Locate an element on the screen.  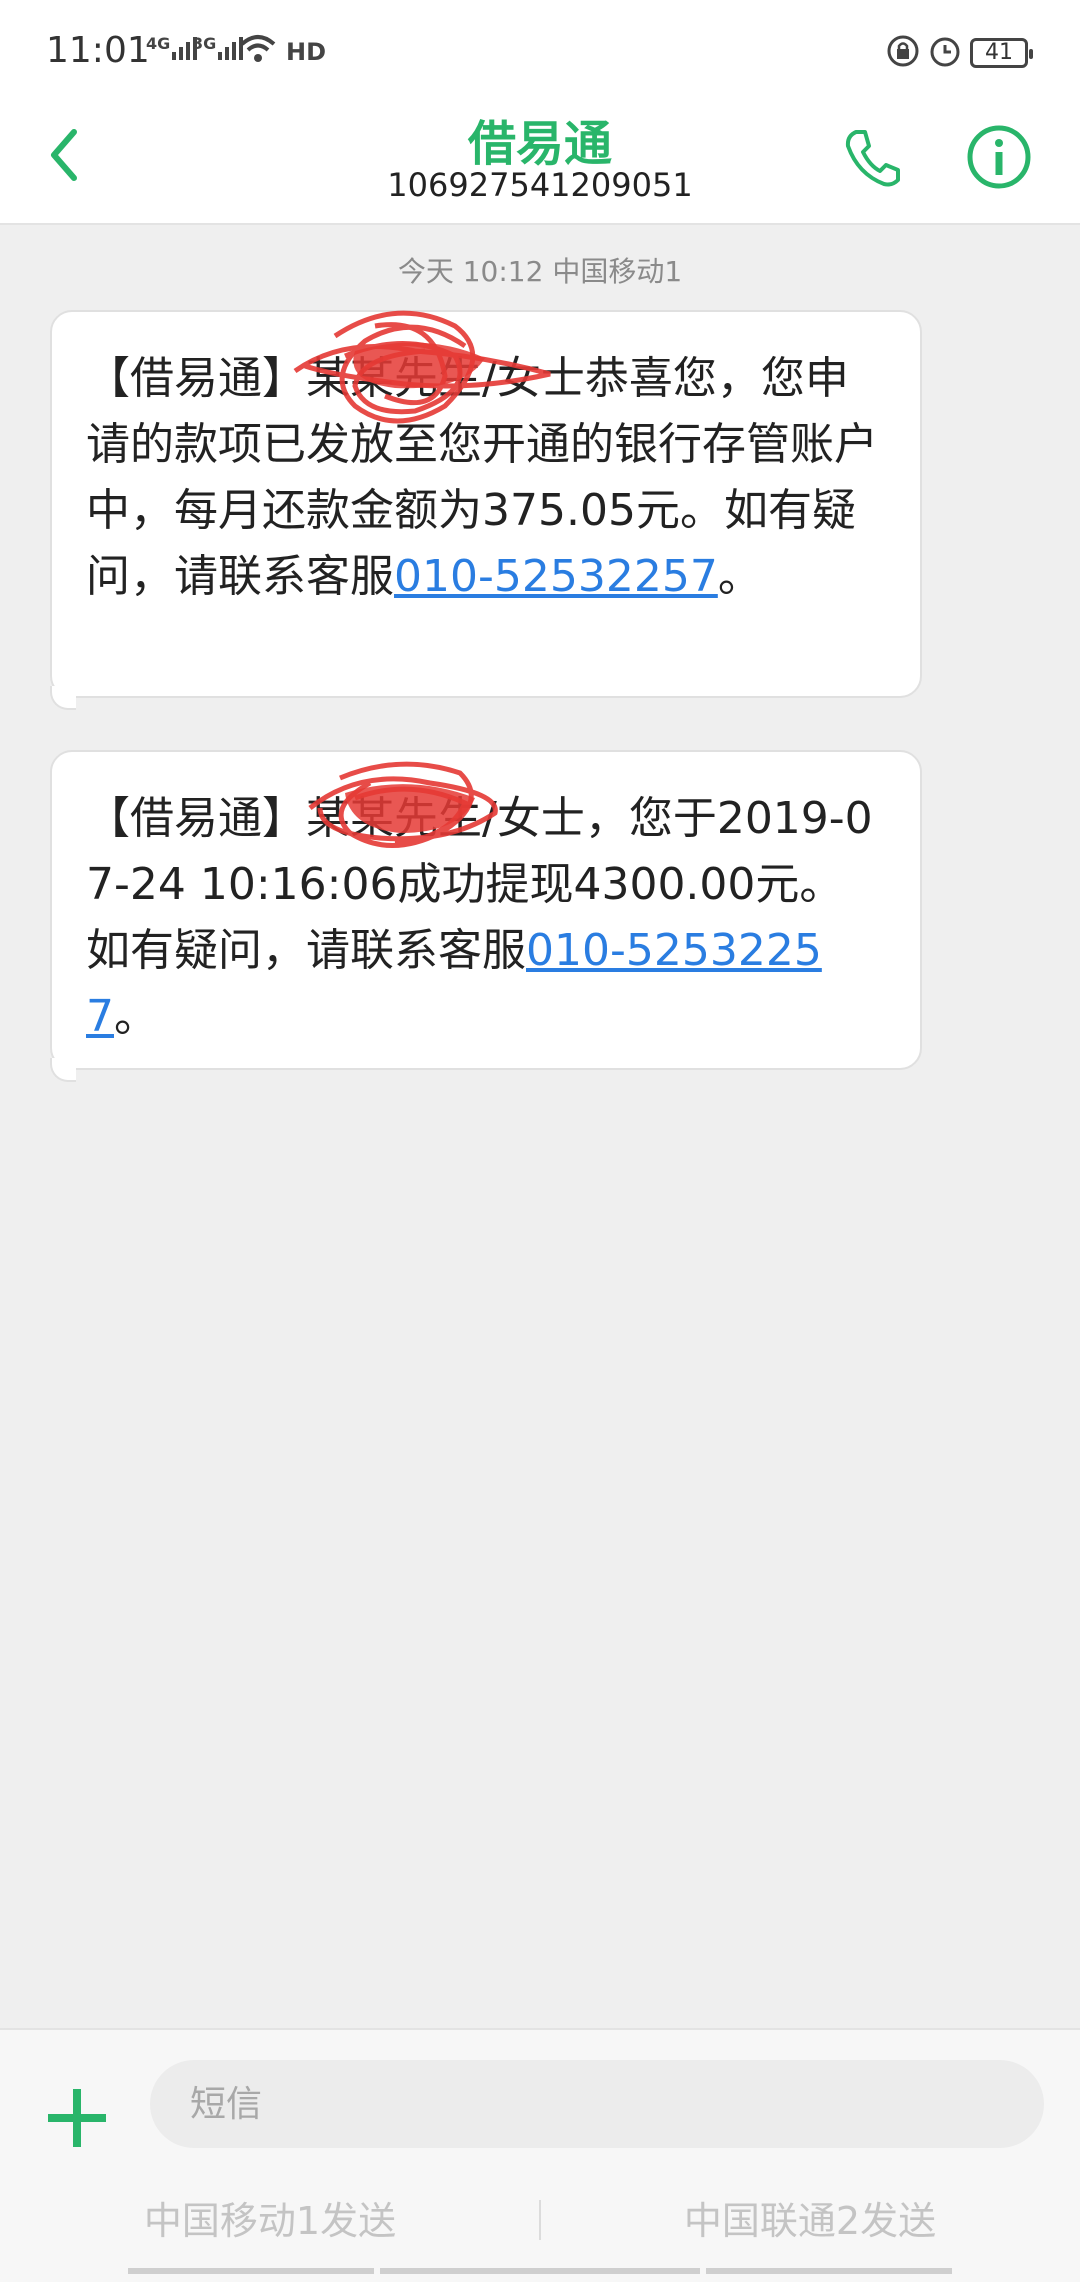
nav-indicator-center is located at coordinates (540, 2271).